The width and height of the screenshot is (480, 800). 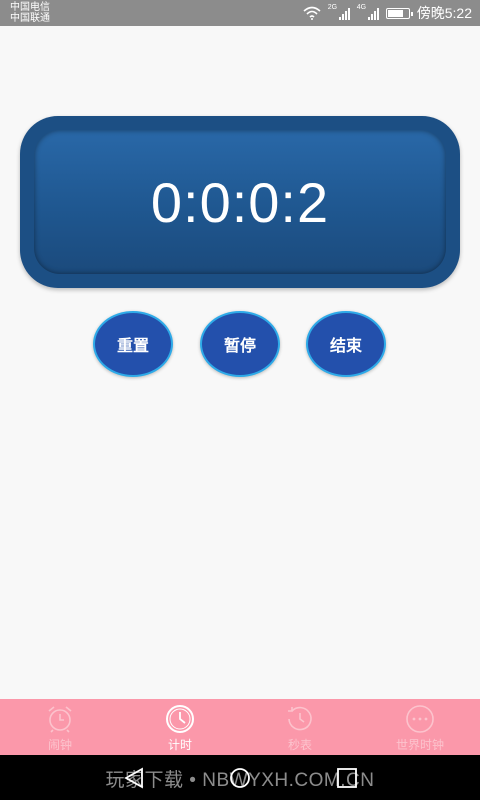 I want to click on tab-alarm: 闹钟, so click(x=60, y=727).